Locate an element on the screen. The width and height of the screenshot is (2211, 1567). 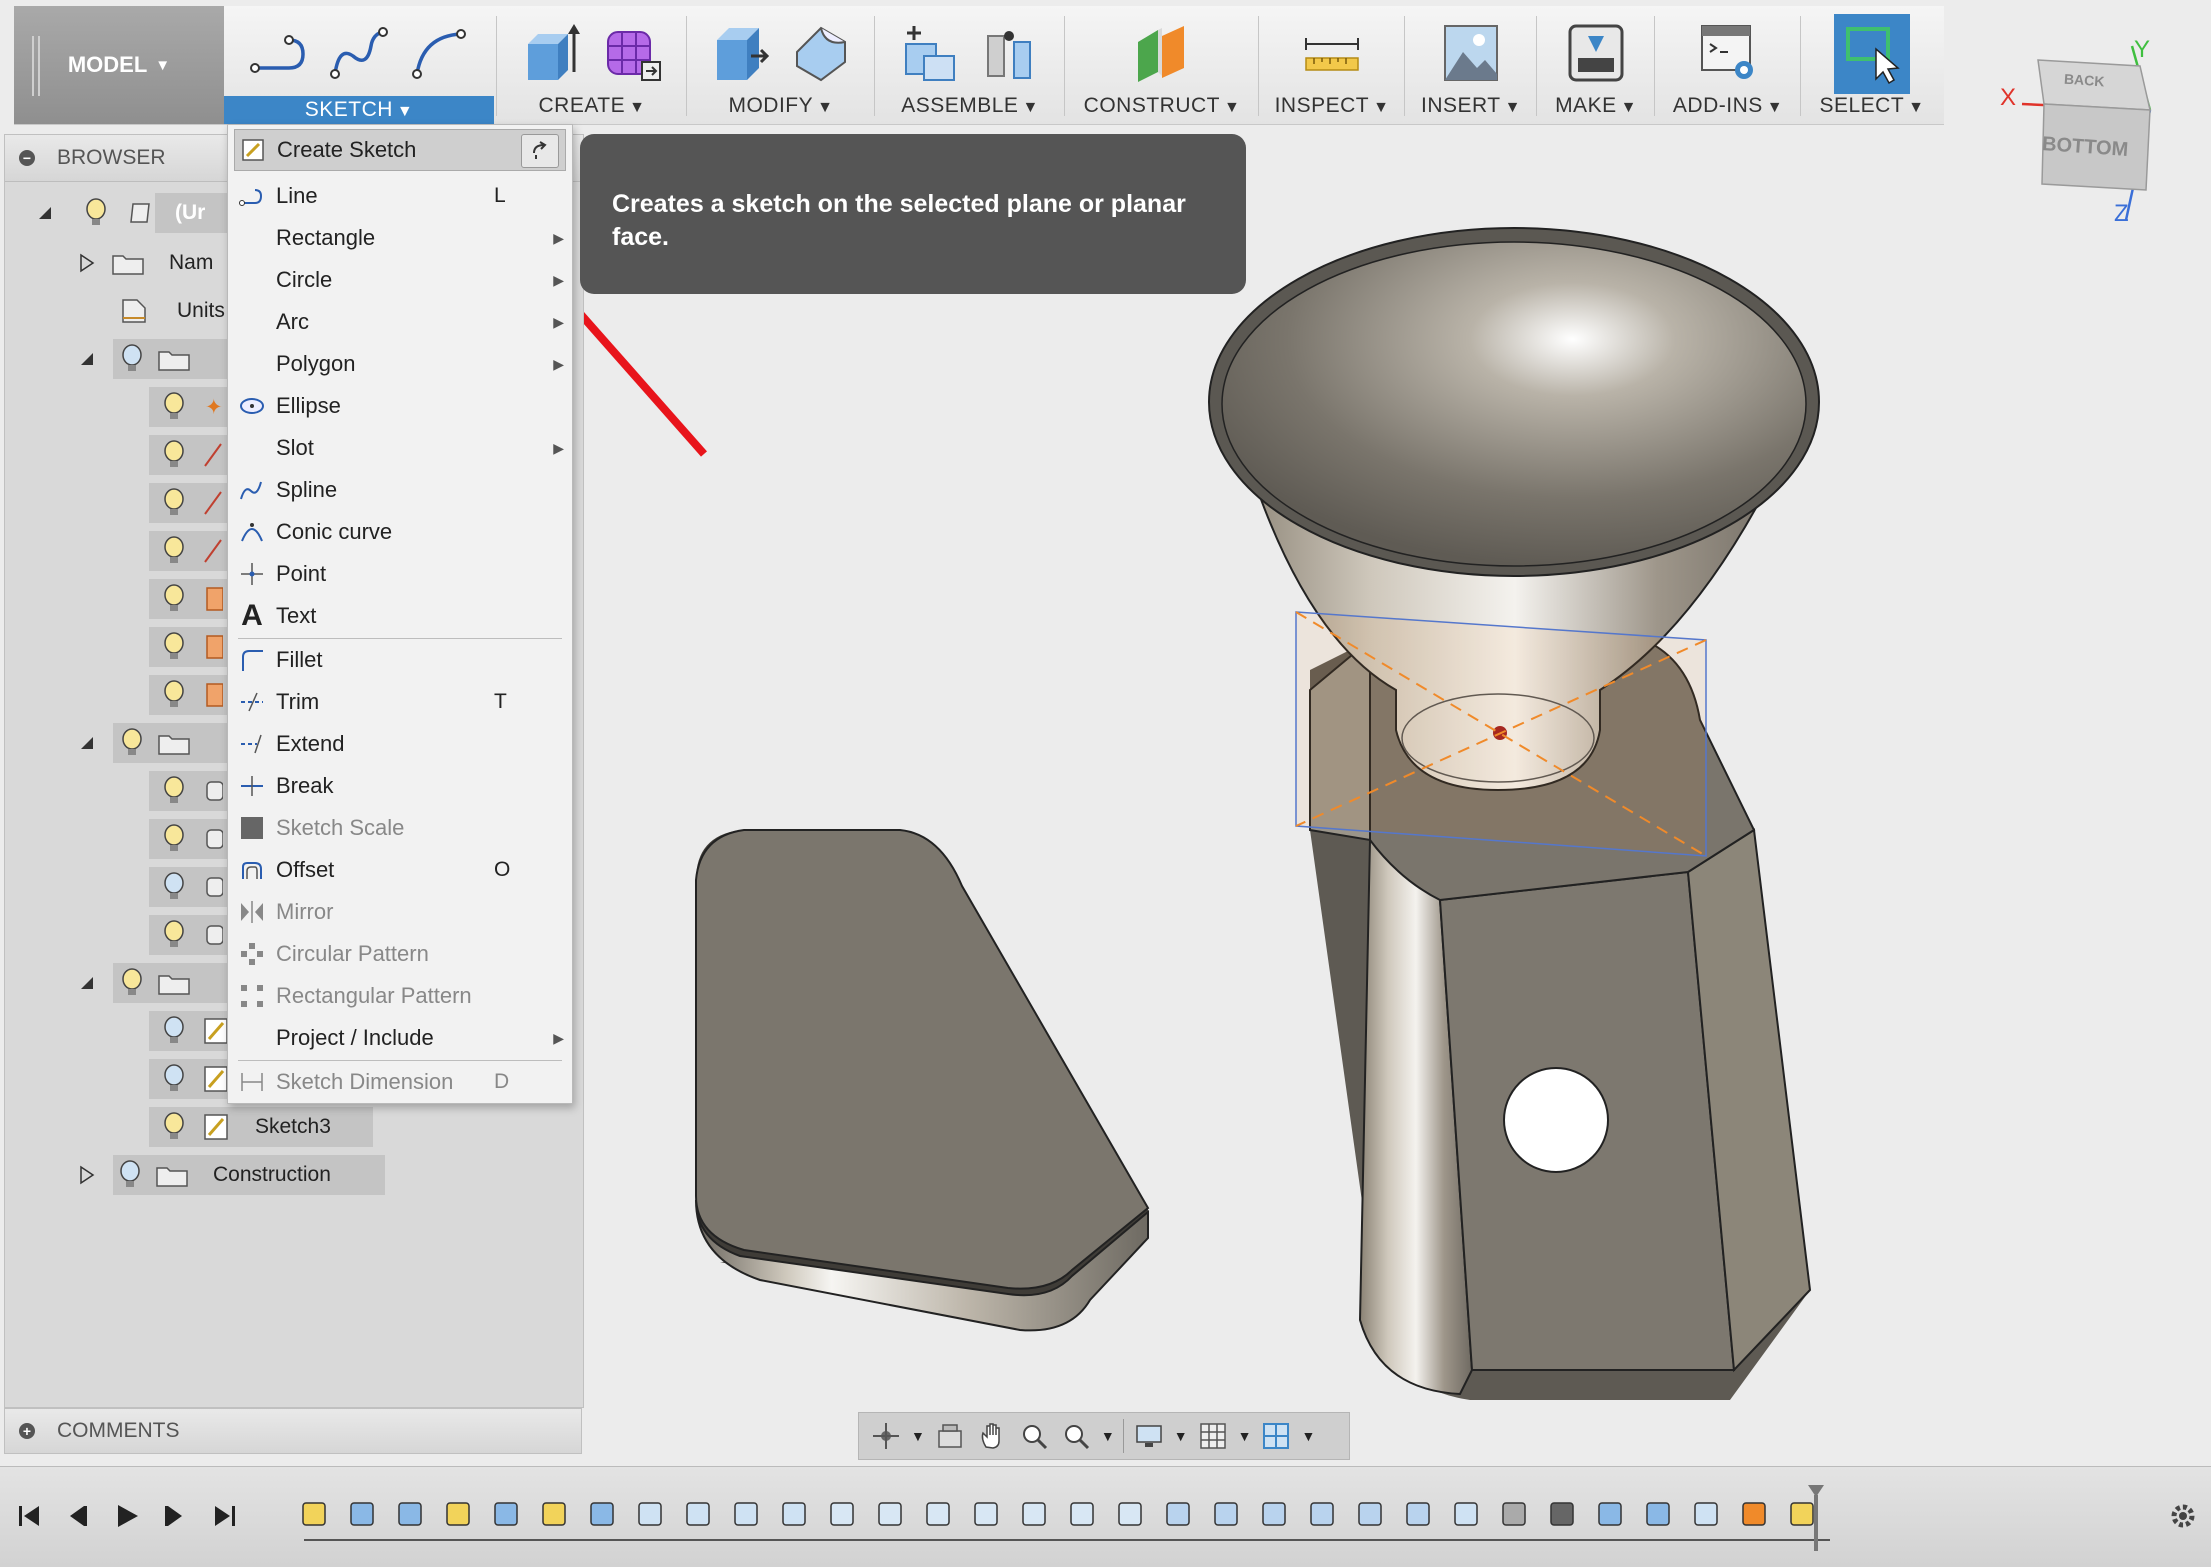
menu-item-point: Point is located at coordinates (400, 574).